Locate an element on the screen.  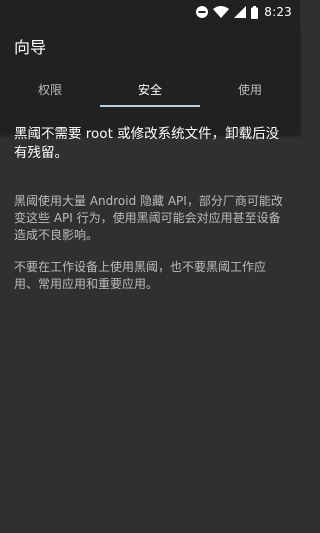
tab-label: 权限 is located at coordinates (49, 89).